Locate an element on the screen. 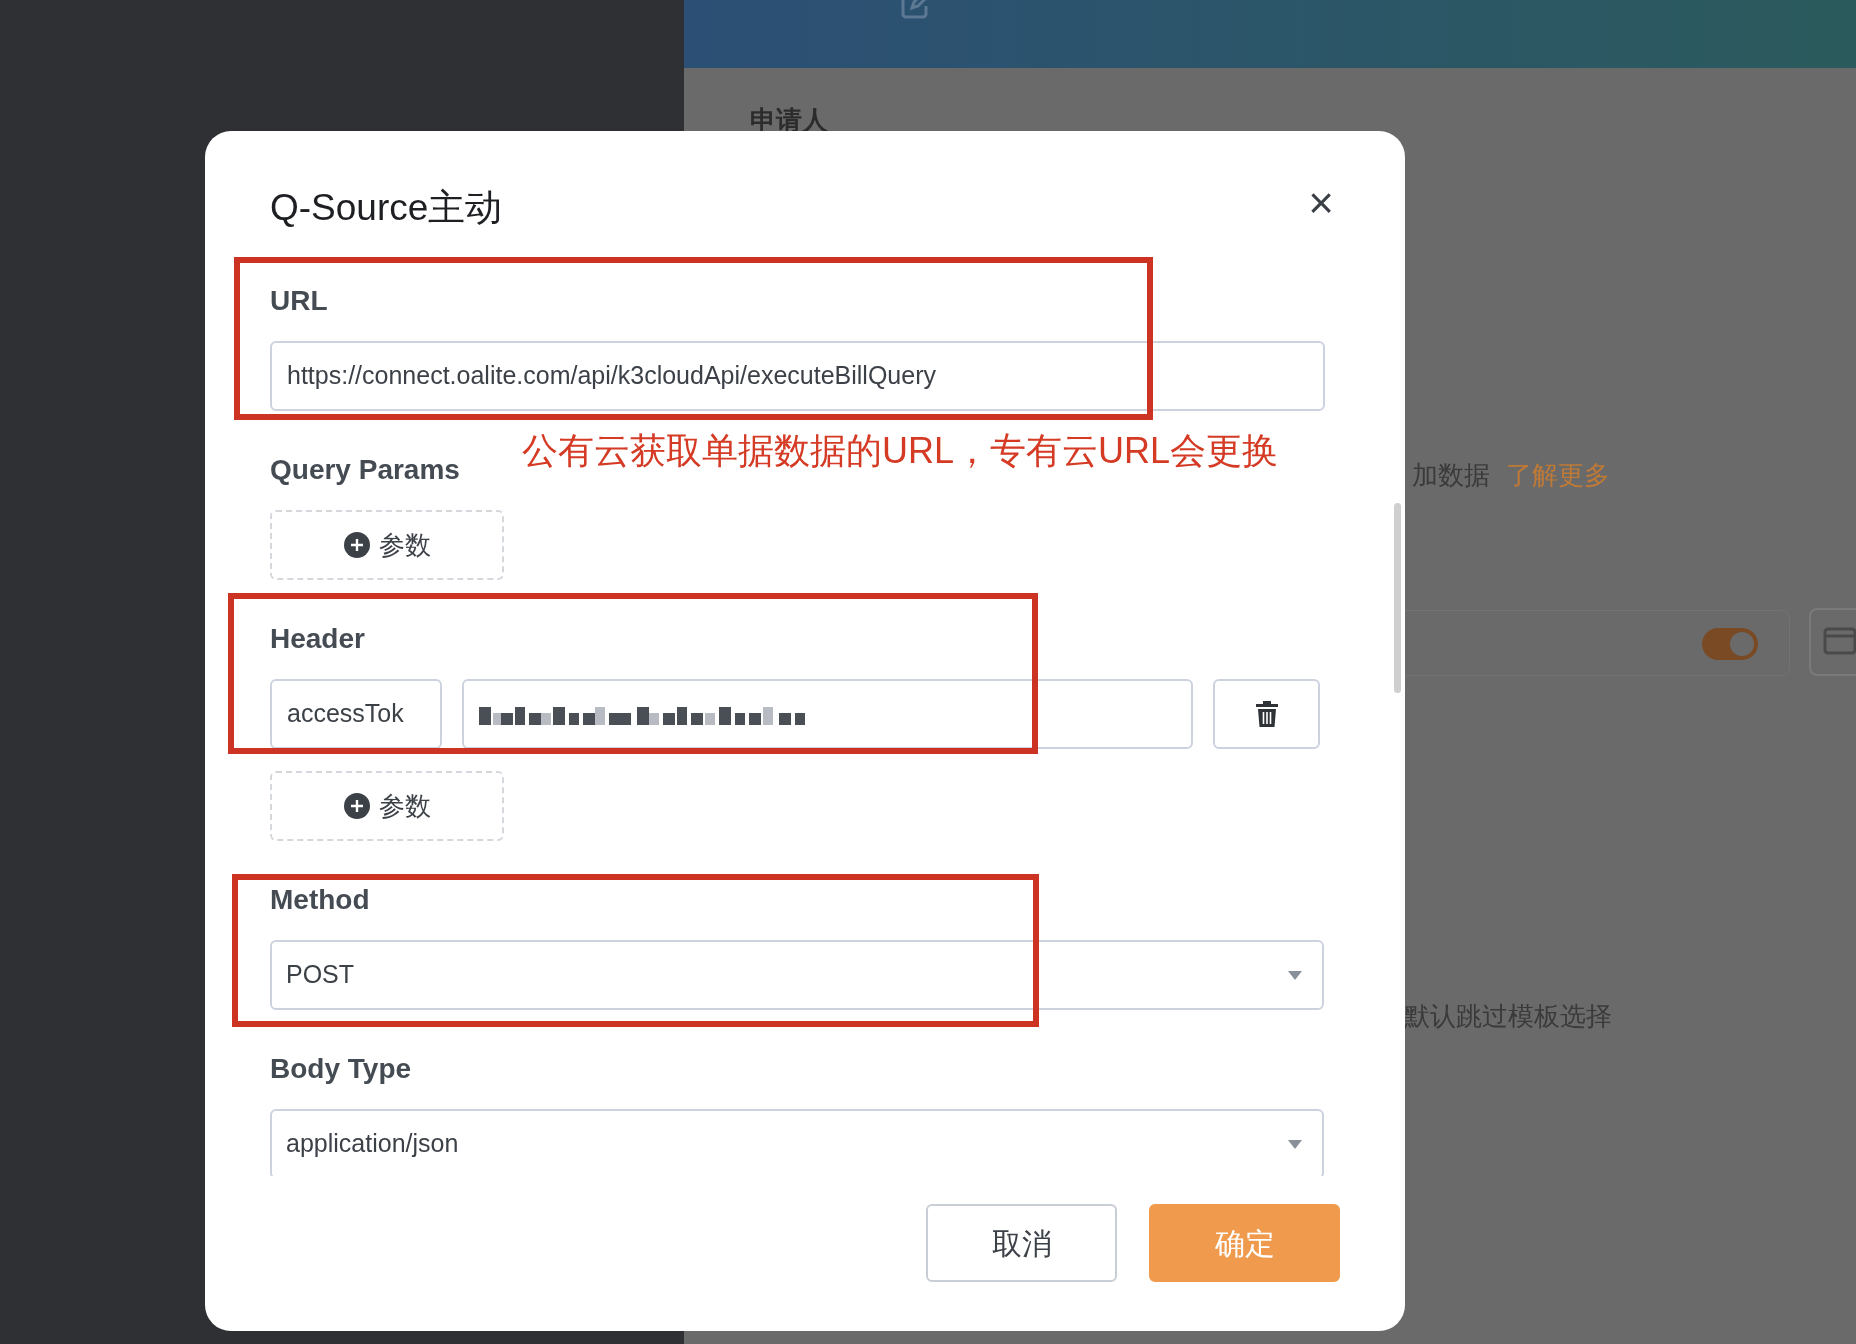 Image resolution: width=1856 pixels, height=1344 pixels. preview-button is located at coordinates (1832, 642).